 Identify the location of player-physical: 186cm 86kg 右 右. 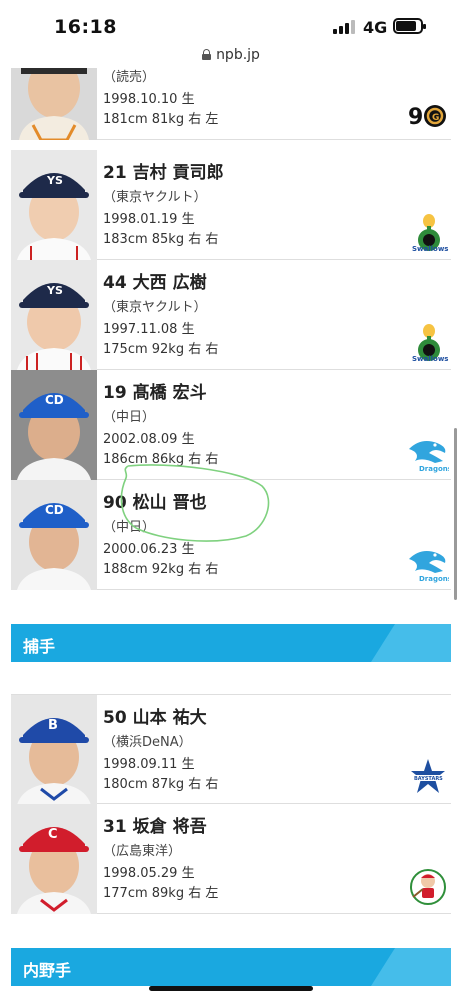
(161, 459).